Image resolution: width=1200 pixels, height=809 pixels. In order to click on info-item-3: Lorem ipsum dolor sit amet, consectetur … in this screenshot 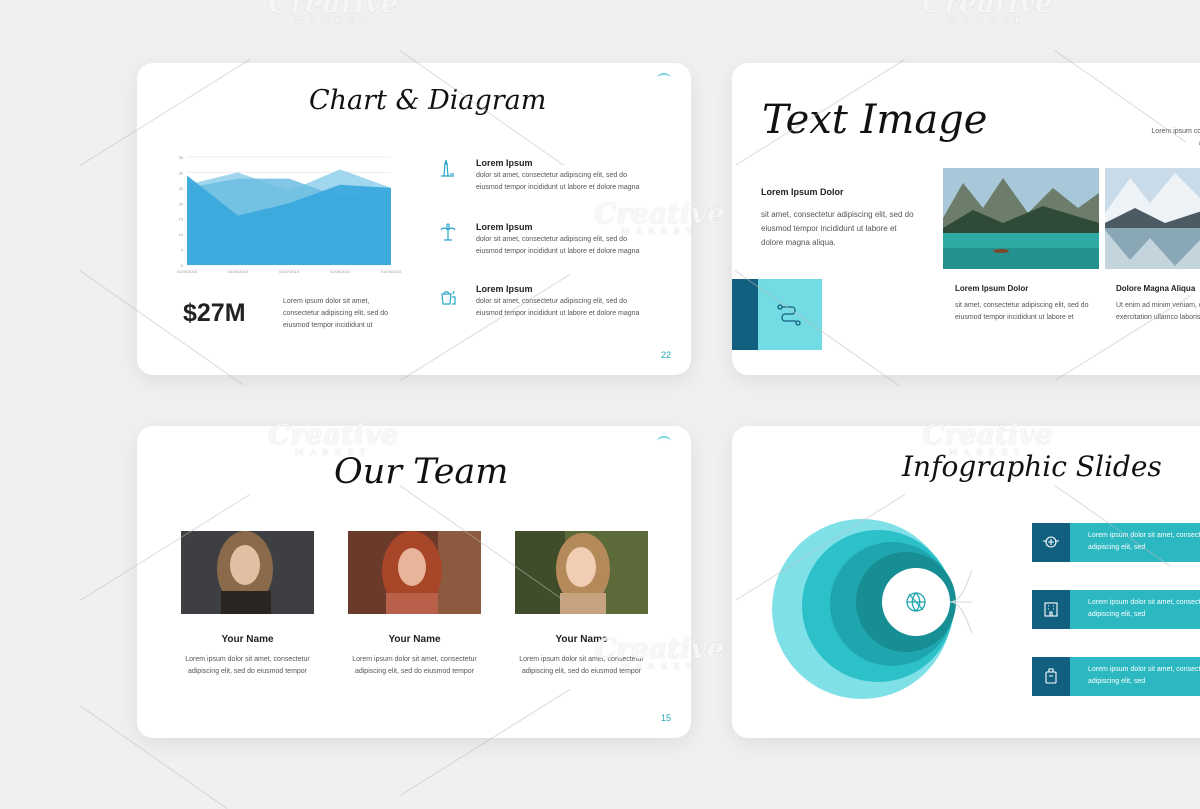, I will do `click(1116, 676)`.